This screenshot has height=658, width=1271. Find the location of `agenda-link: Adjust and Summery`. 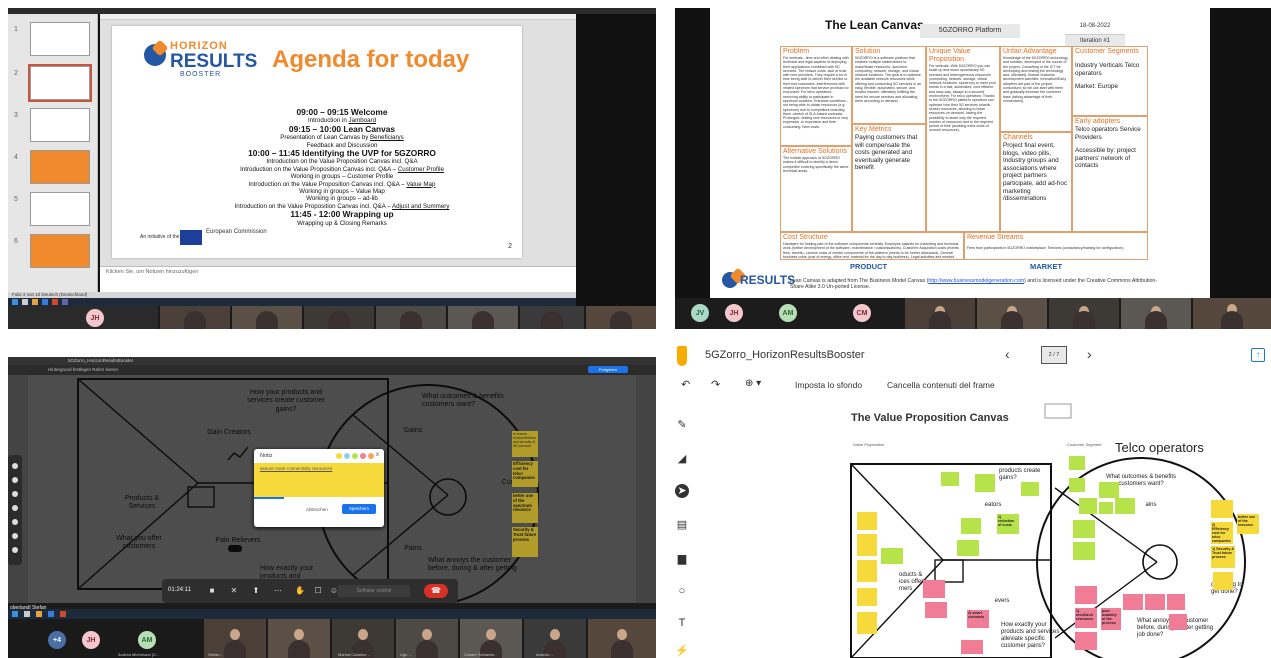

agenda-link: Adjust and Summery is located at coordinates (420, 206).